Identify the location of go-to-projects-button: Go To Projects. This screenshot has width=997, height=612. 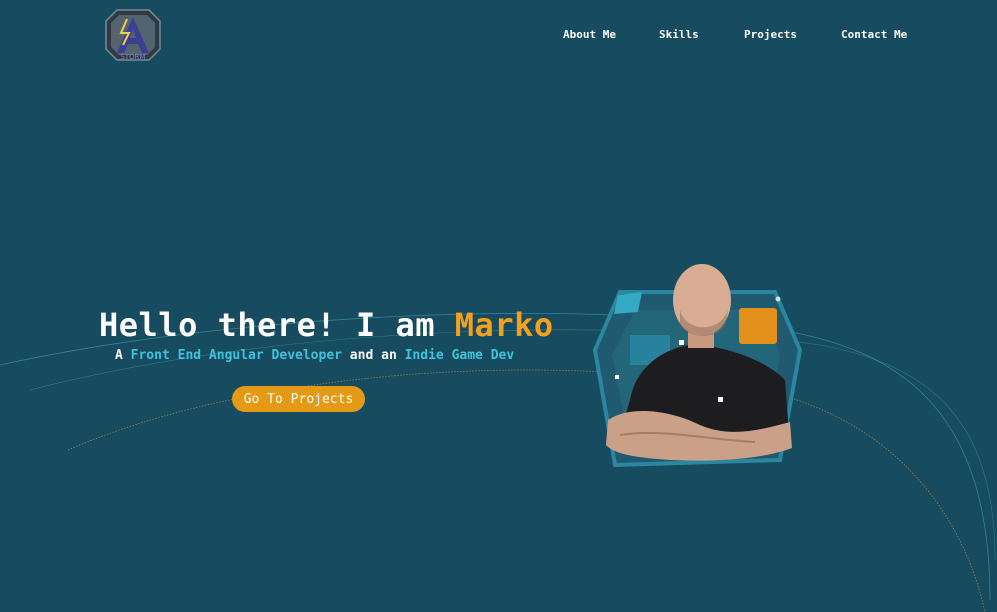
(298, 399).